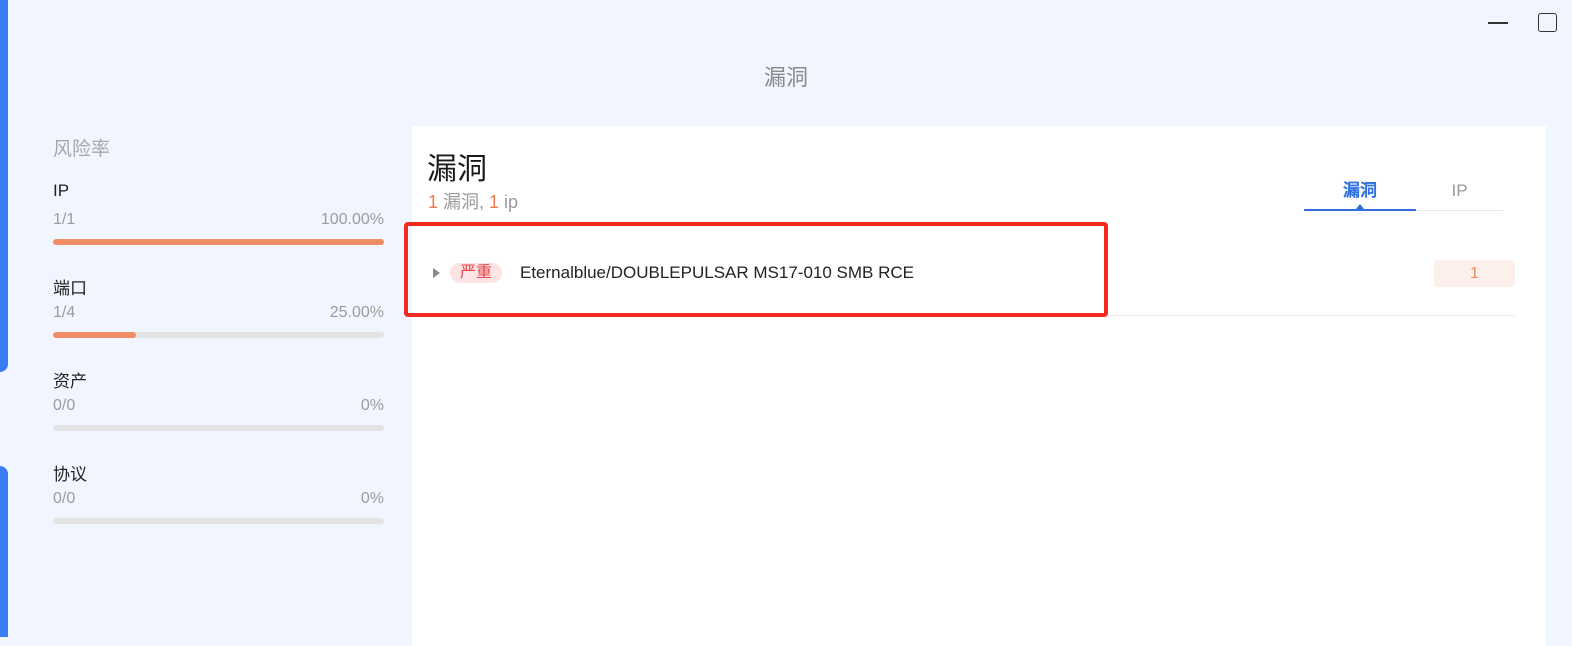 This screenshot has width=1572, height=646. What do you see at coordinates (436, 273) in the screenshot?
I see `caret-right-icon` at bounding box center [436, 273].